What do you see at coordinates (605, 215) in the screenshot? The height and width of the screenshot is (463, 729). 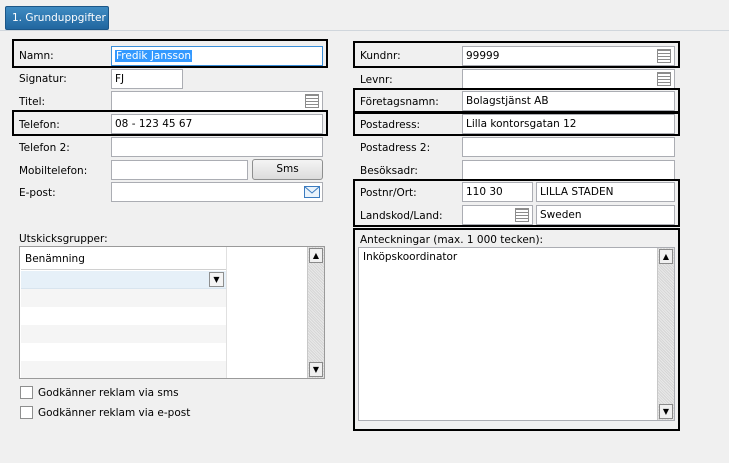 I see `country-input: Sweden` at bounding box center [605, 215].